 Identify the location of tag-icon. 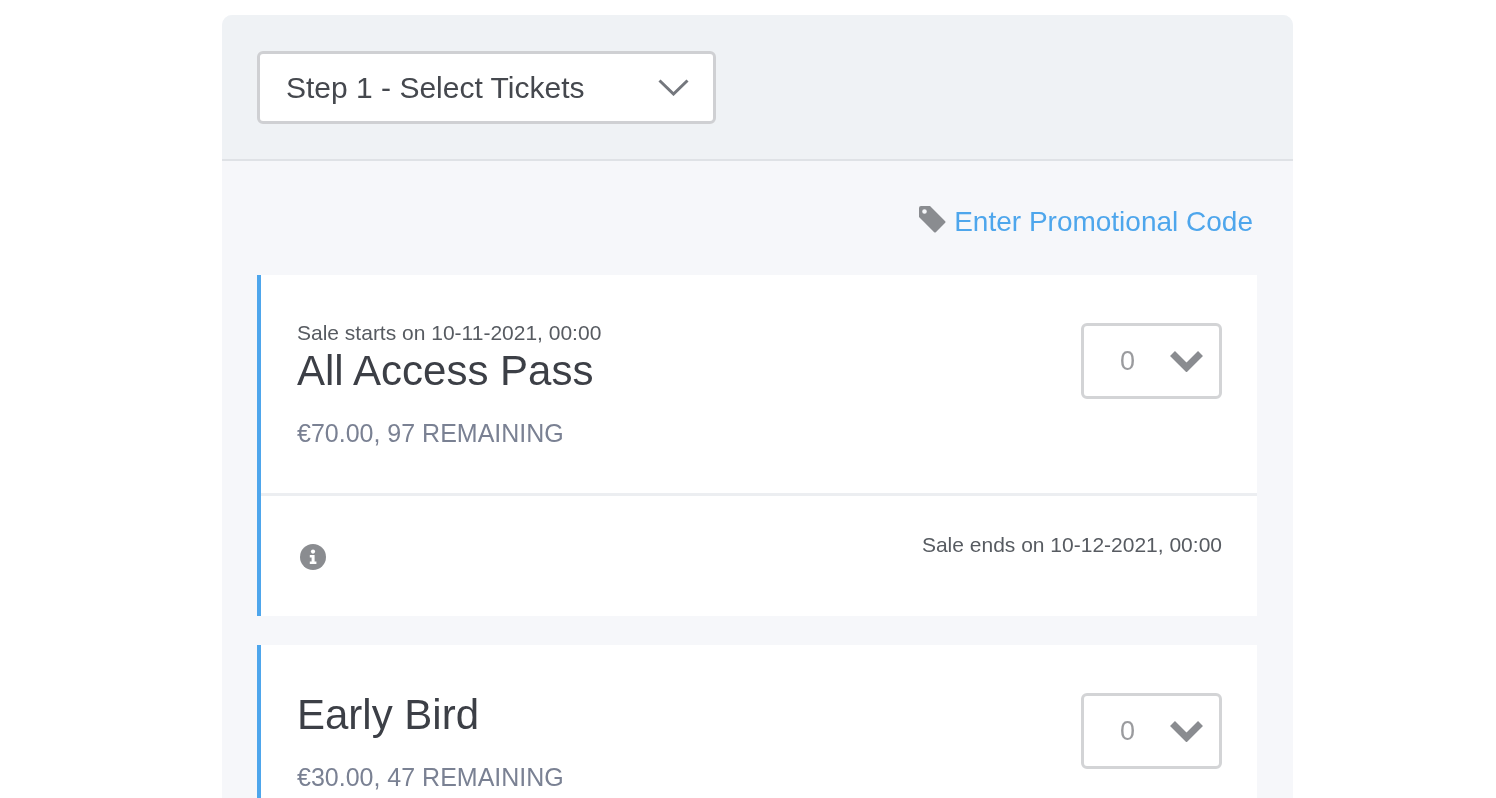
(933, 219).